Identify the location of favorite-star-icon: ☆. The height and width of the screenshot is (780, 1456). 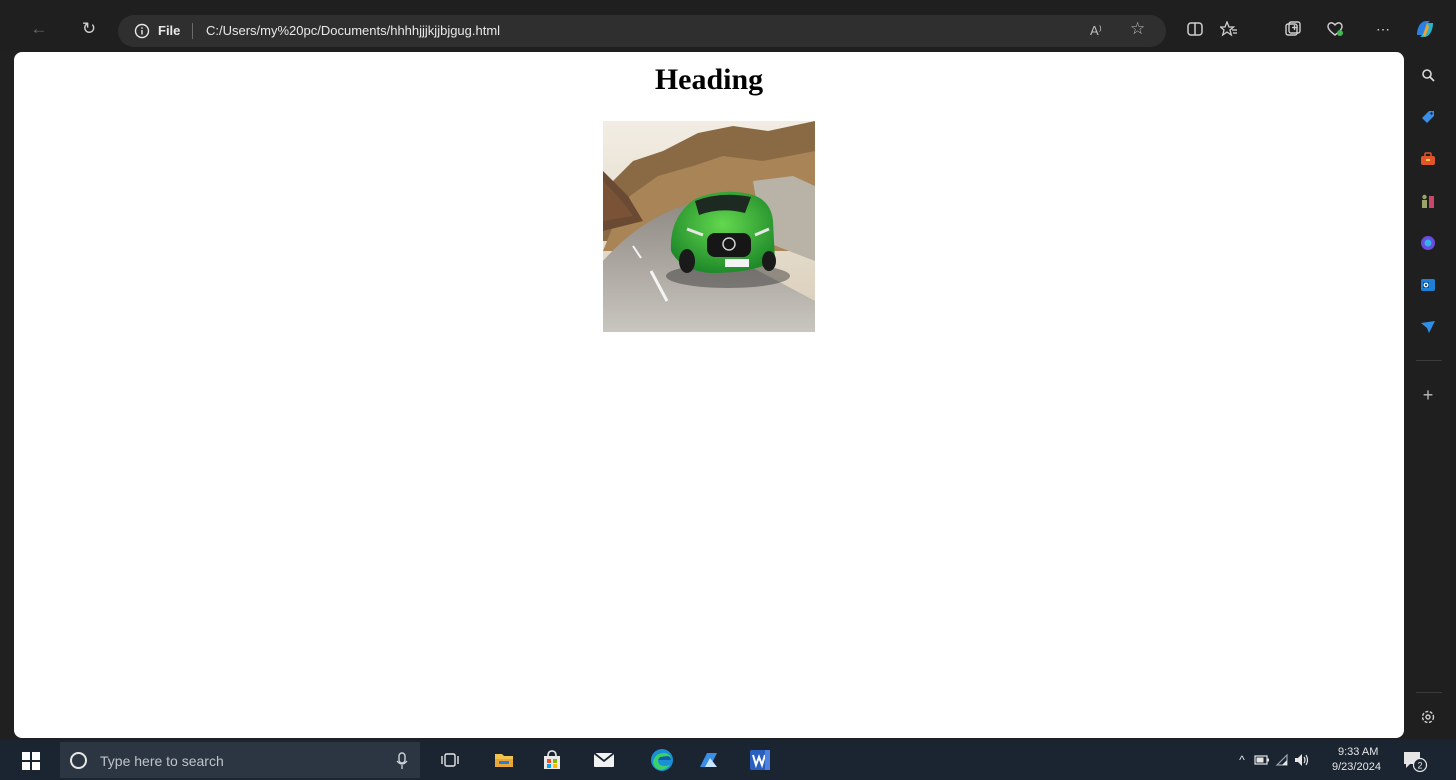
(1137, 28).